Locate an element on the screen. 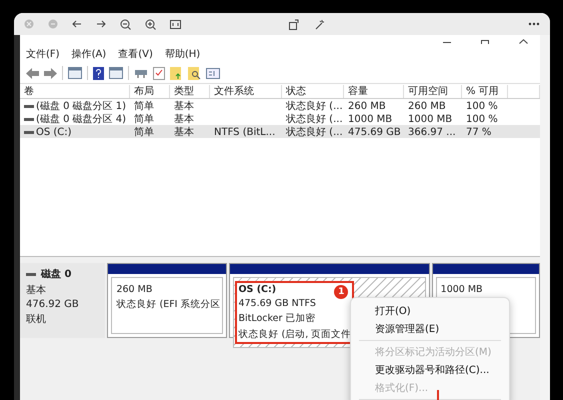 This screenshot has height=400, width=563. table-cell: OS (C:) is located at coordinates (54, 132).